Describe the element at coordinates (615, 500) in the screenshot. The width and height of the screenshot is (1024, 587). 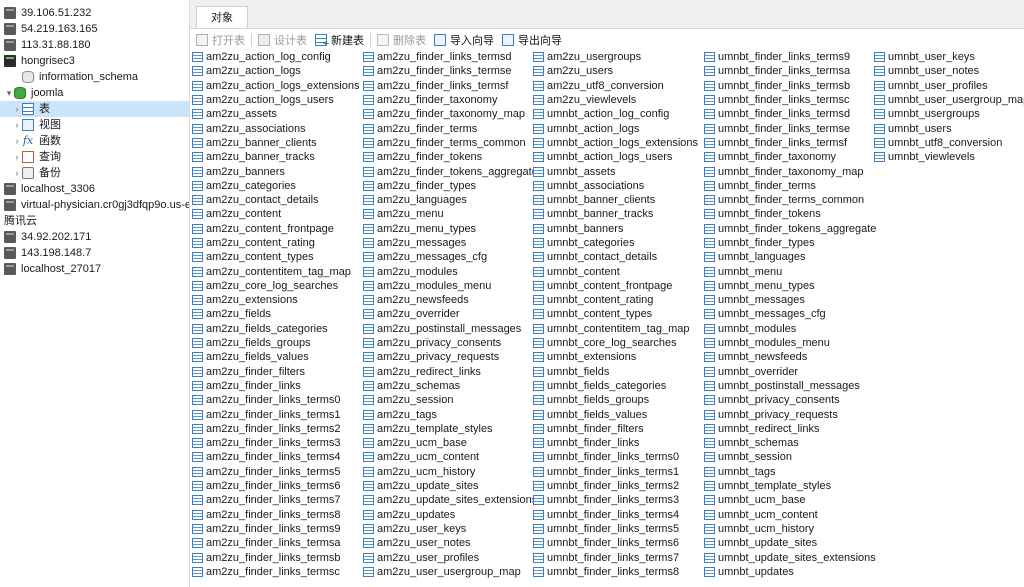
I see `table-object-item: umnbt_finder_links_terms3` at that location.